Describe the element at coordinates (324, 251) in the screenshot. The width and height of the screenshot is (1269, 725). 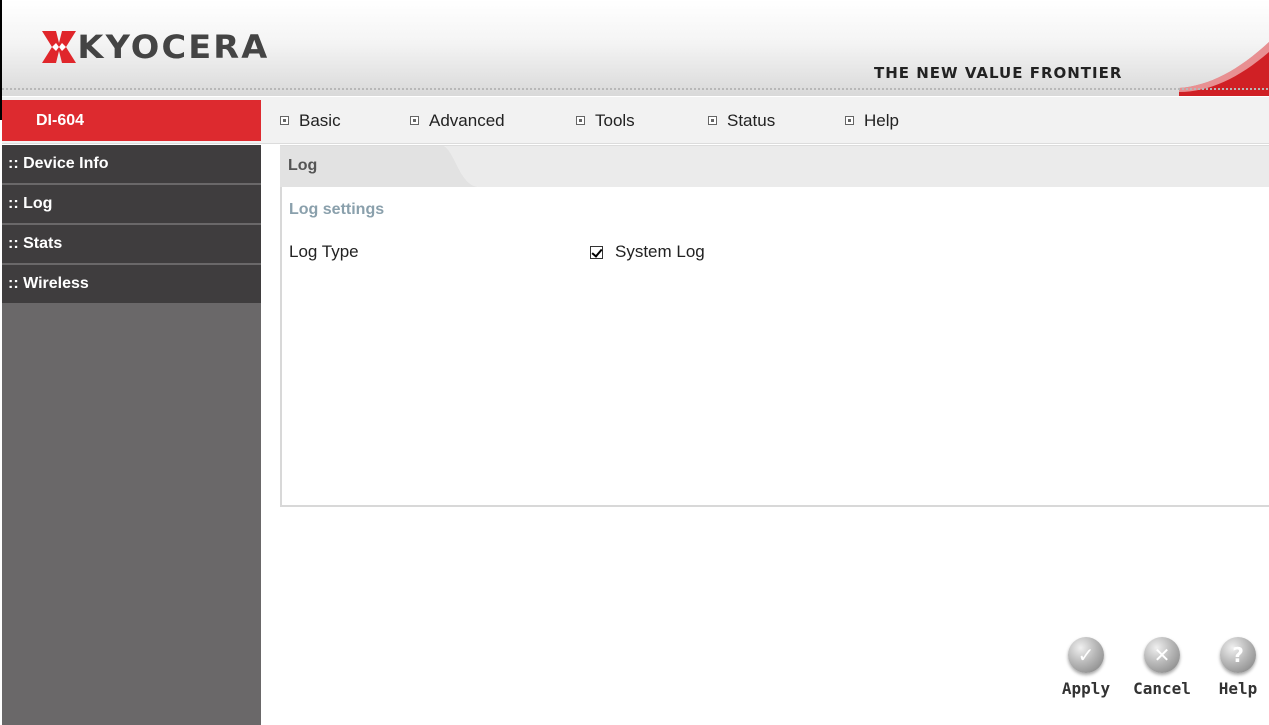
I see `log-type-label: Log Type` at that location.